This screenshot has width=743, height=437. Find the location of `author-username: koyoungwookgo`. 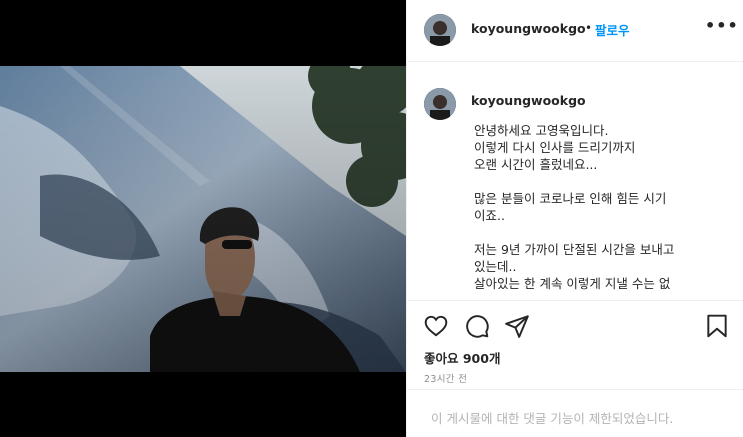

author-username: koyoungwookgo is located at coordinates (528, 28).